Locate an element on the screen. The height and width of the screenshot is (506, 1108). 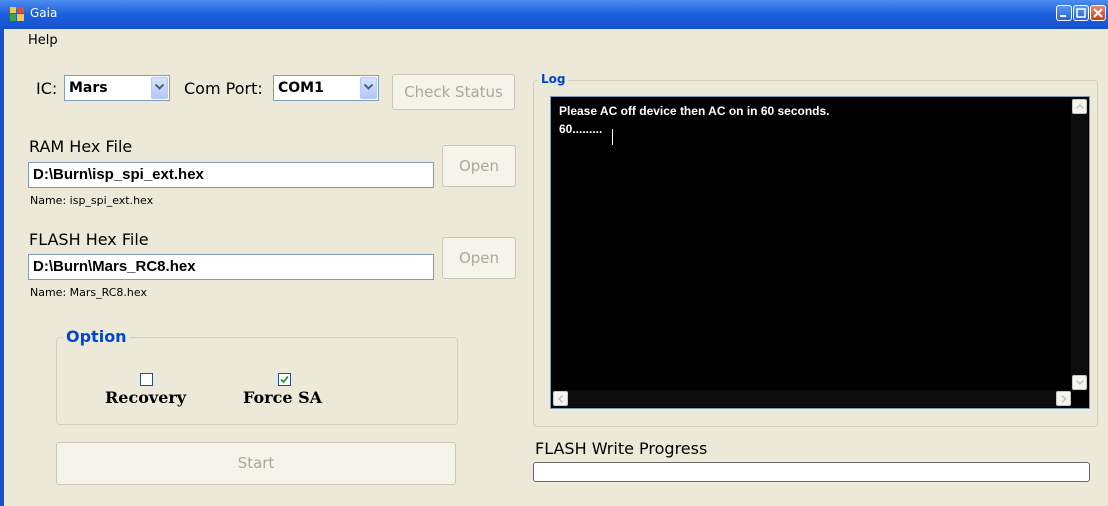
ram-open-button: Open is located at coordinates (479, 166).